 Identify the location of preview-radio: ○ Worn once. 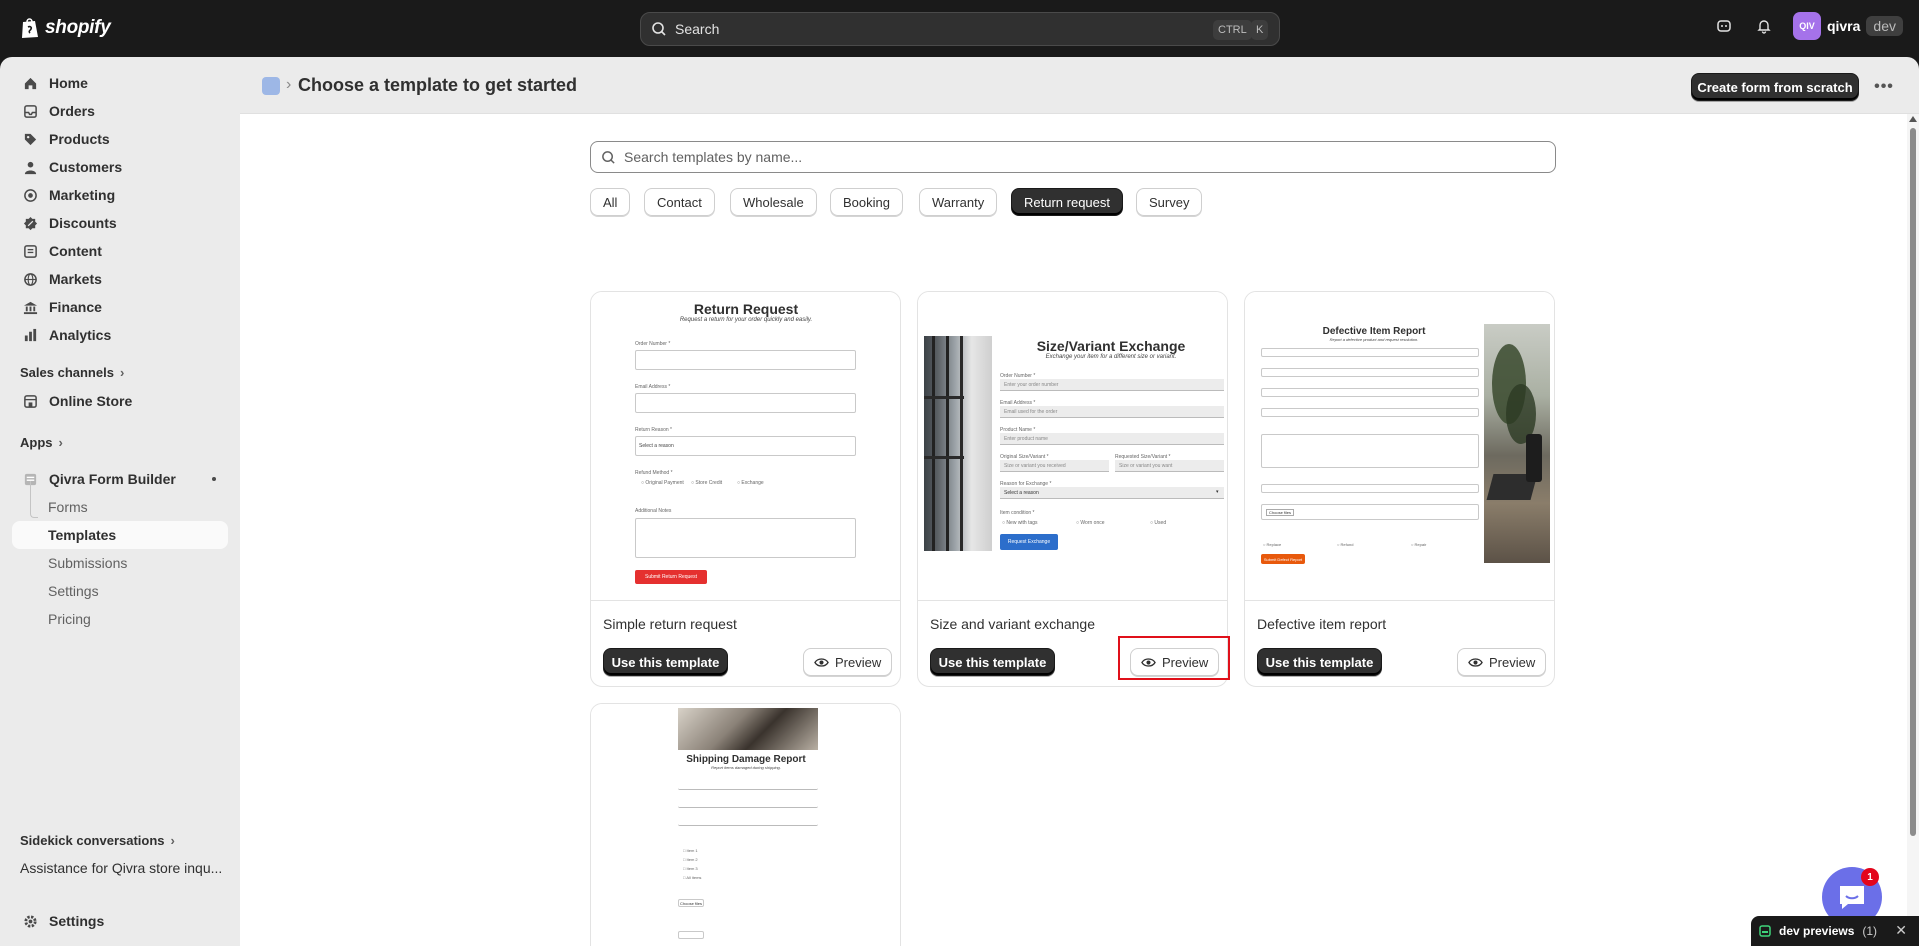
(1090, 523).